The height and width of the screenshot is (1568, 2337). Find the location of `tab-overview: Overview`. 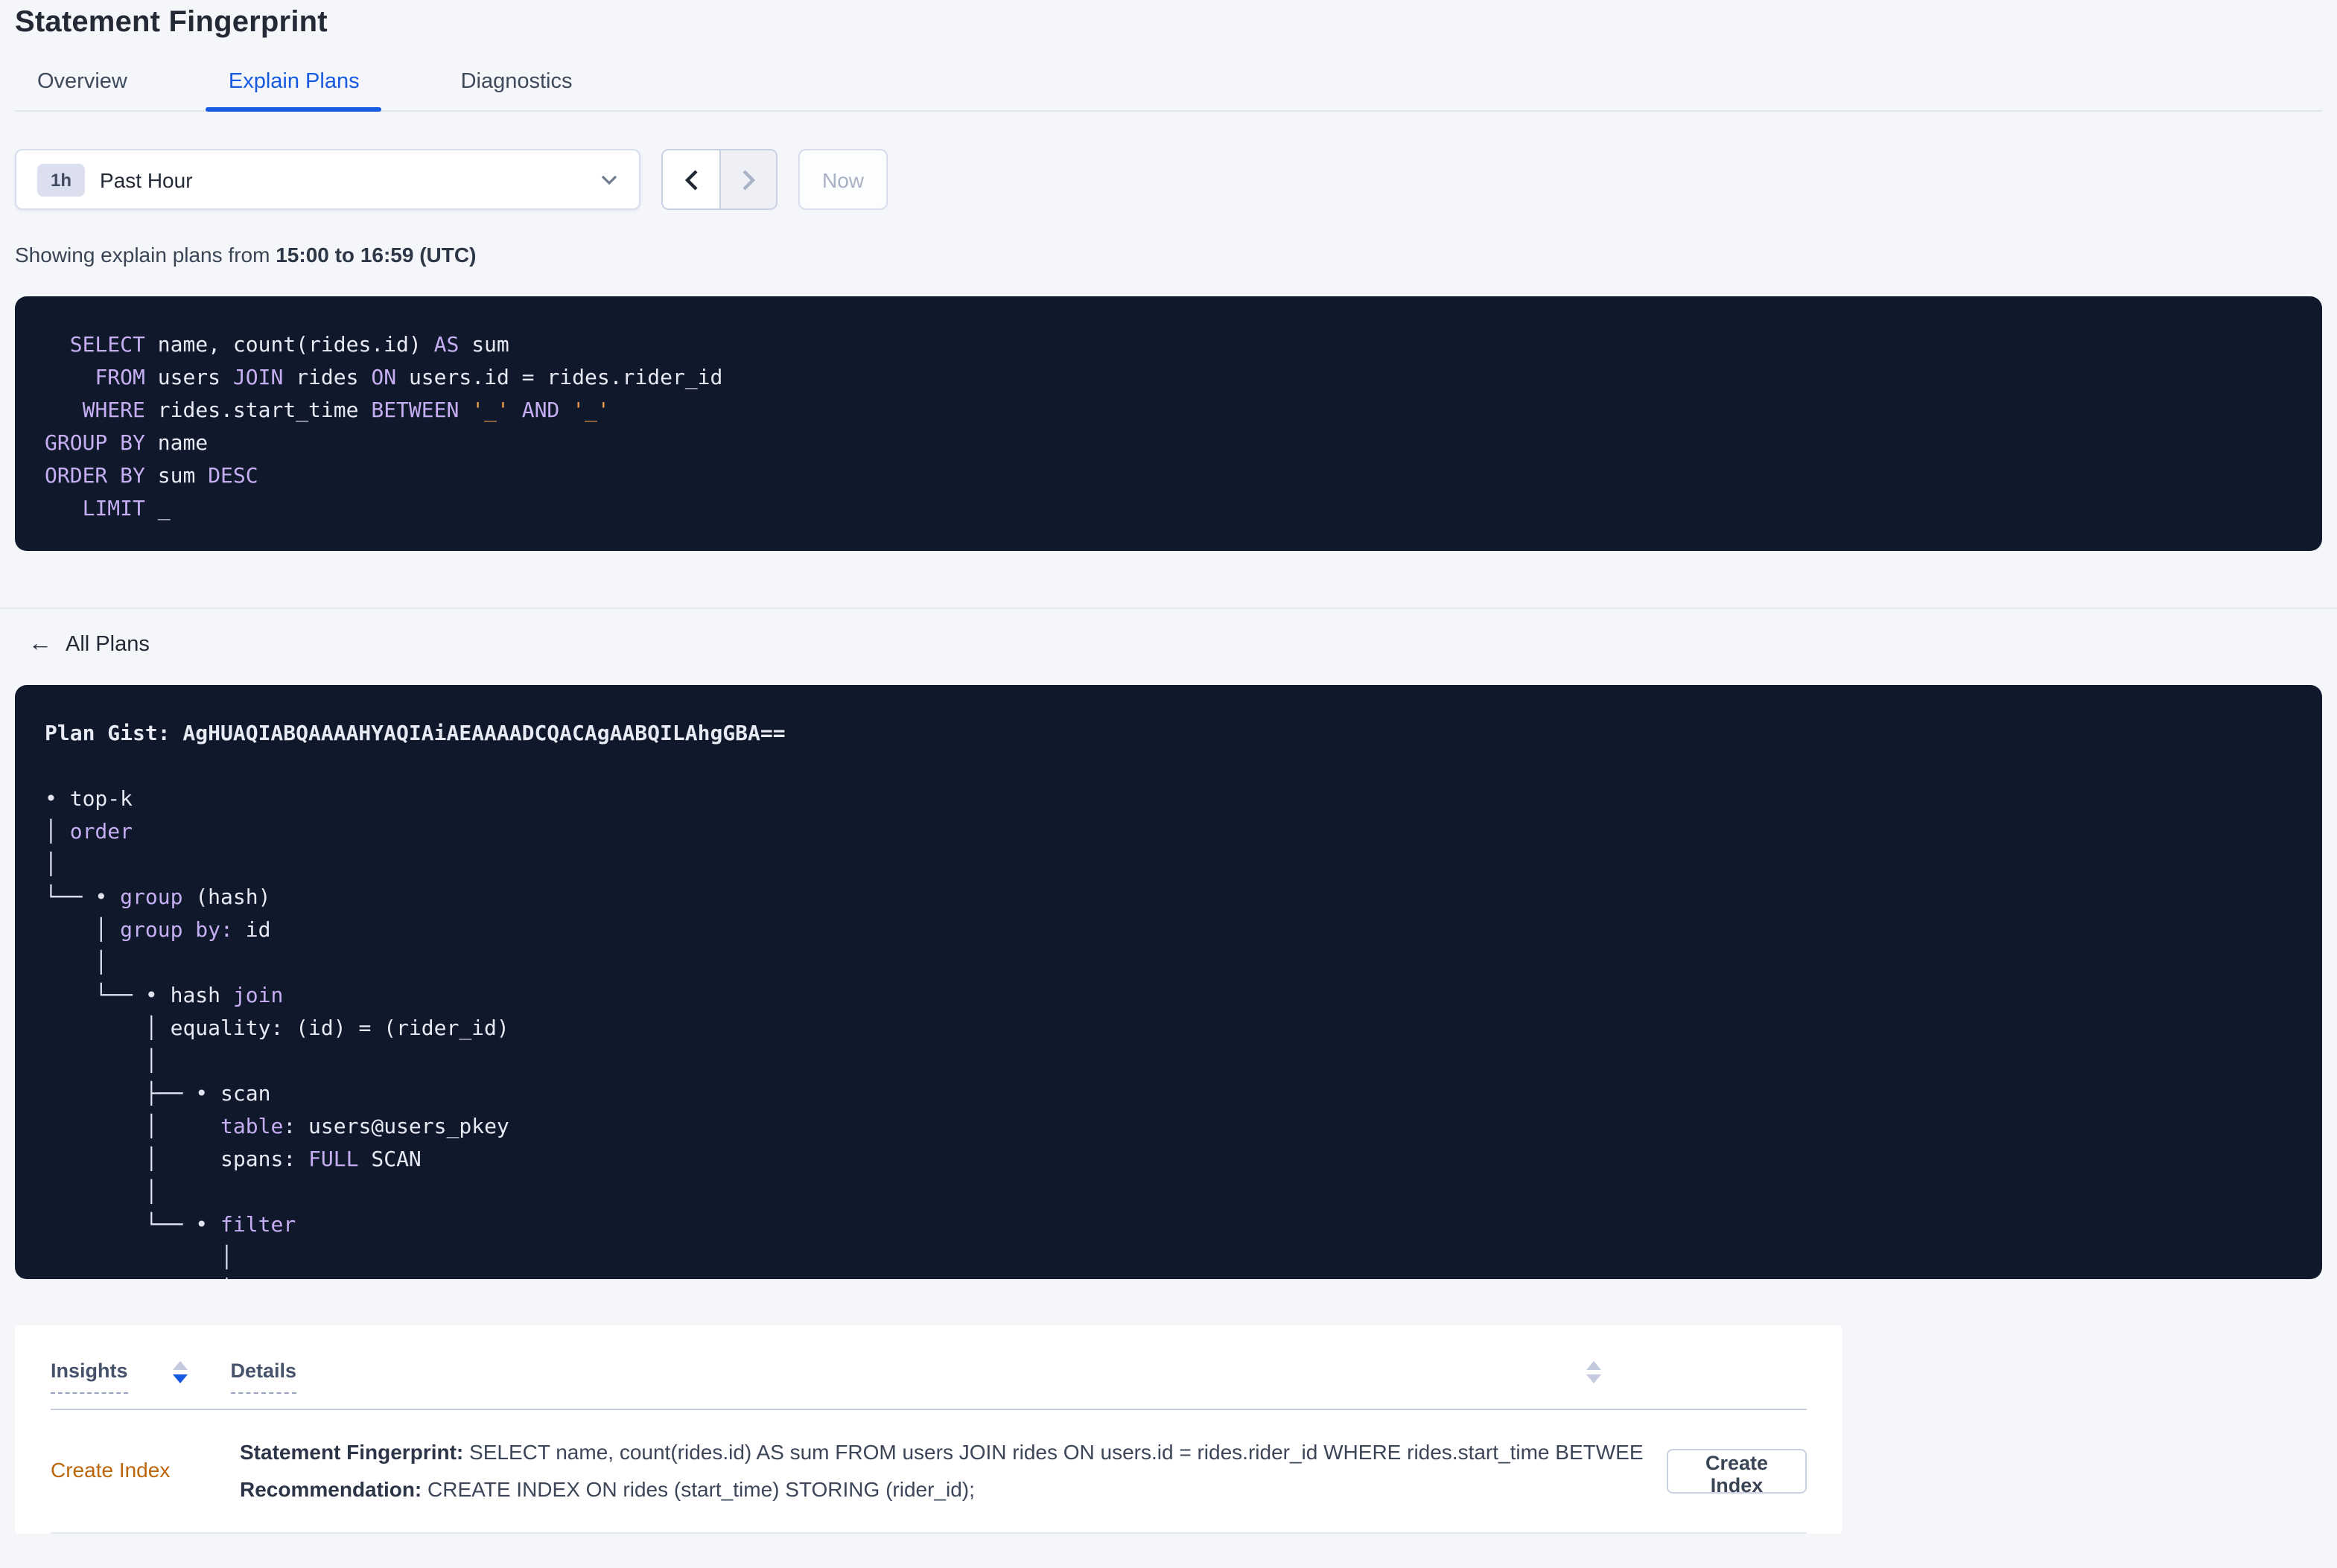

tab-overview: Overview is located at coordinates (82, 89).